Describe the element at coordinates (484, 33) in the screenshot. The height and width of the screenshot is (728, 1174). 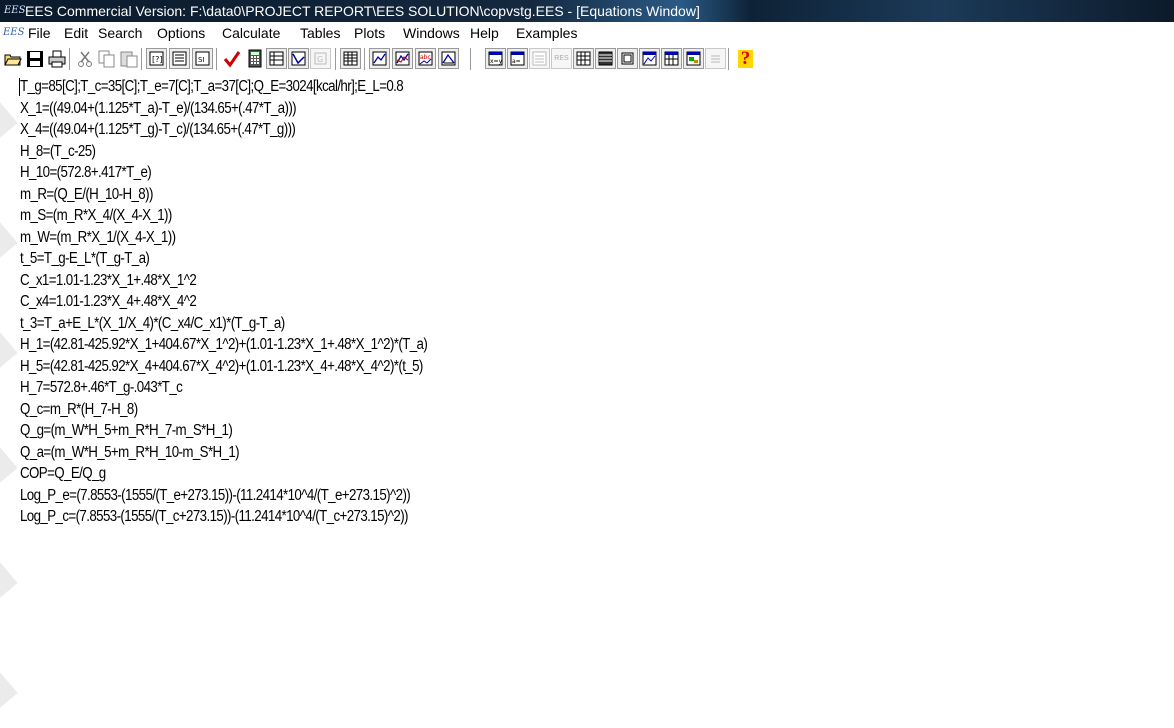
I see `menu-help: Help` at that location.